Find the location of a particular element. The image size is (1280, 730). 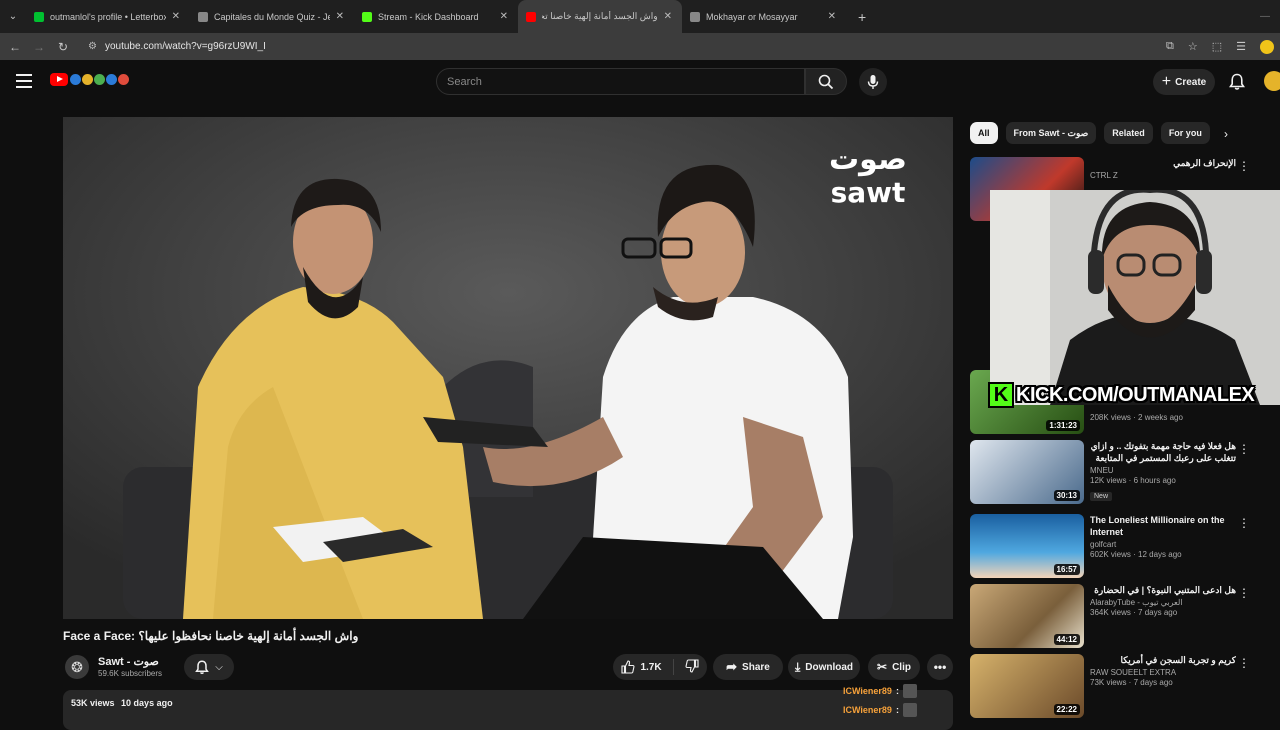

thumbs-down-icon is located at coordinates (692, 665).